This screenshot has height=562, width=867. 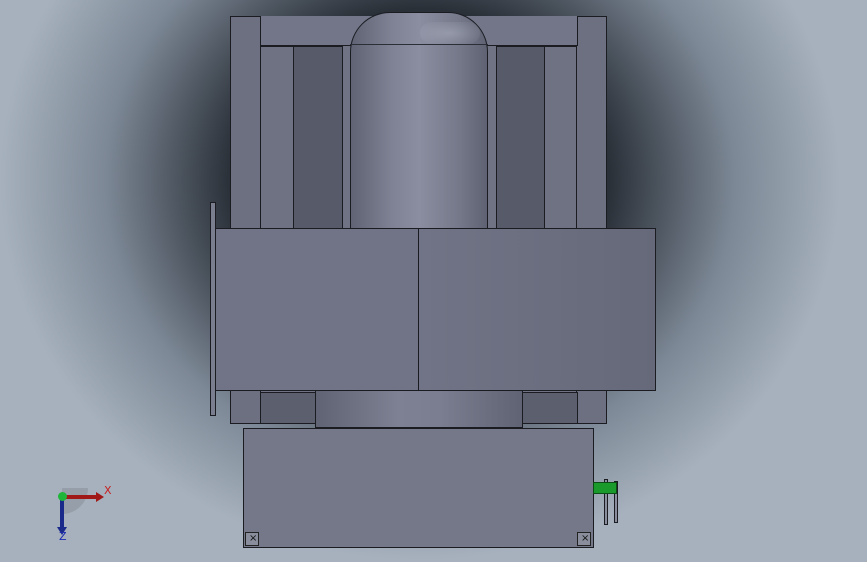 What do you see at coordinates (80, 497) in the screenshot?
I see `x-axis-arrow` at bounding box center [80, 497].